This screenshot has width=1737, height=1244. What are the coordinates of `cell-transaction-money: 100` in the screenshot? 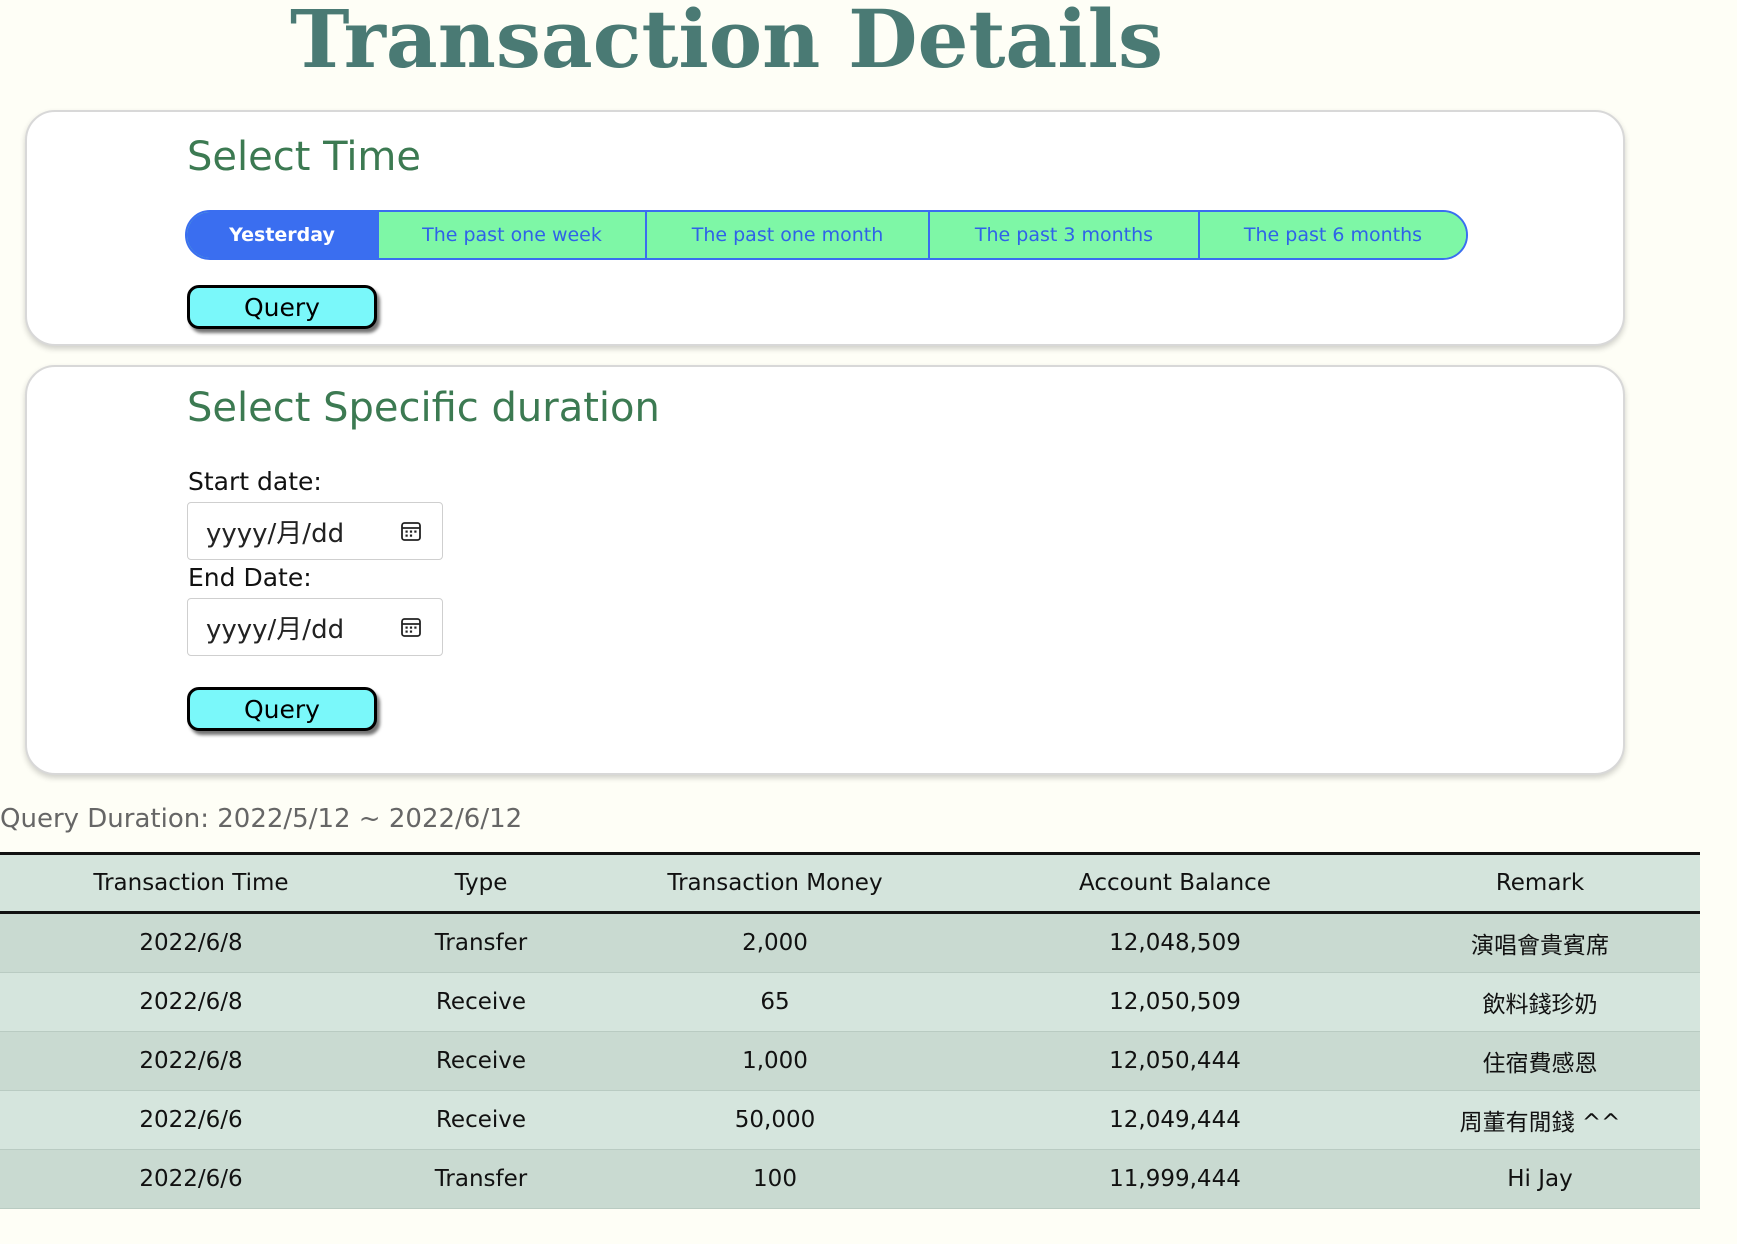 It's located at (775, 1179).